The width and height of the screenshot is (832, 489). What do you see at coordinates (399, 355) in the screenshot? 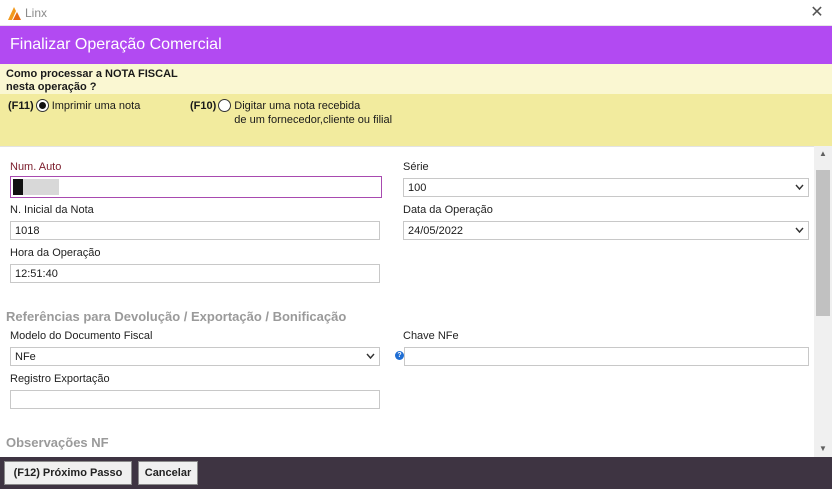
I see `help-icon: ?` at bounding box center [399, 355].